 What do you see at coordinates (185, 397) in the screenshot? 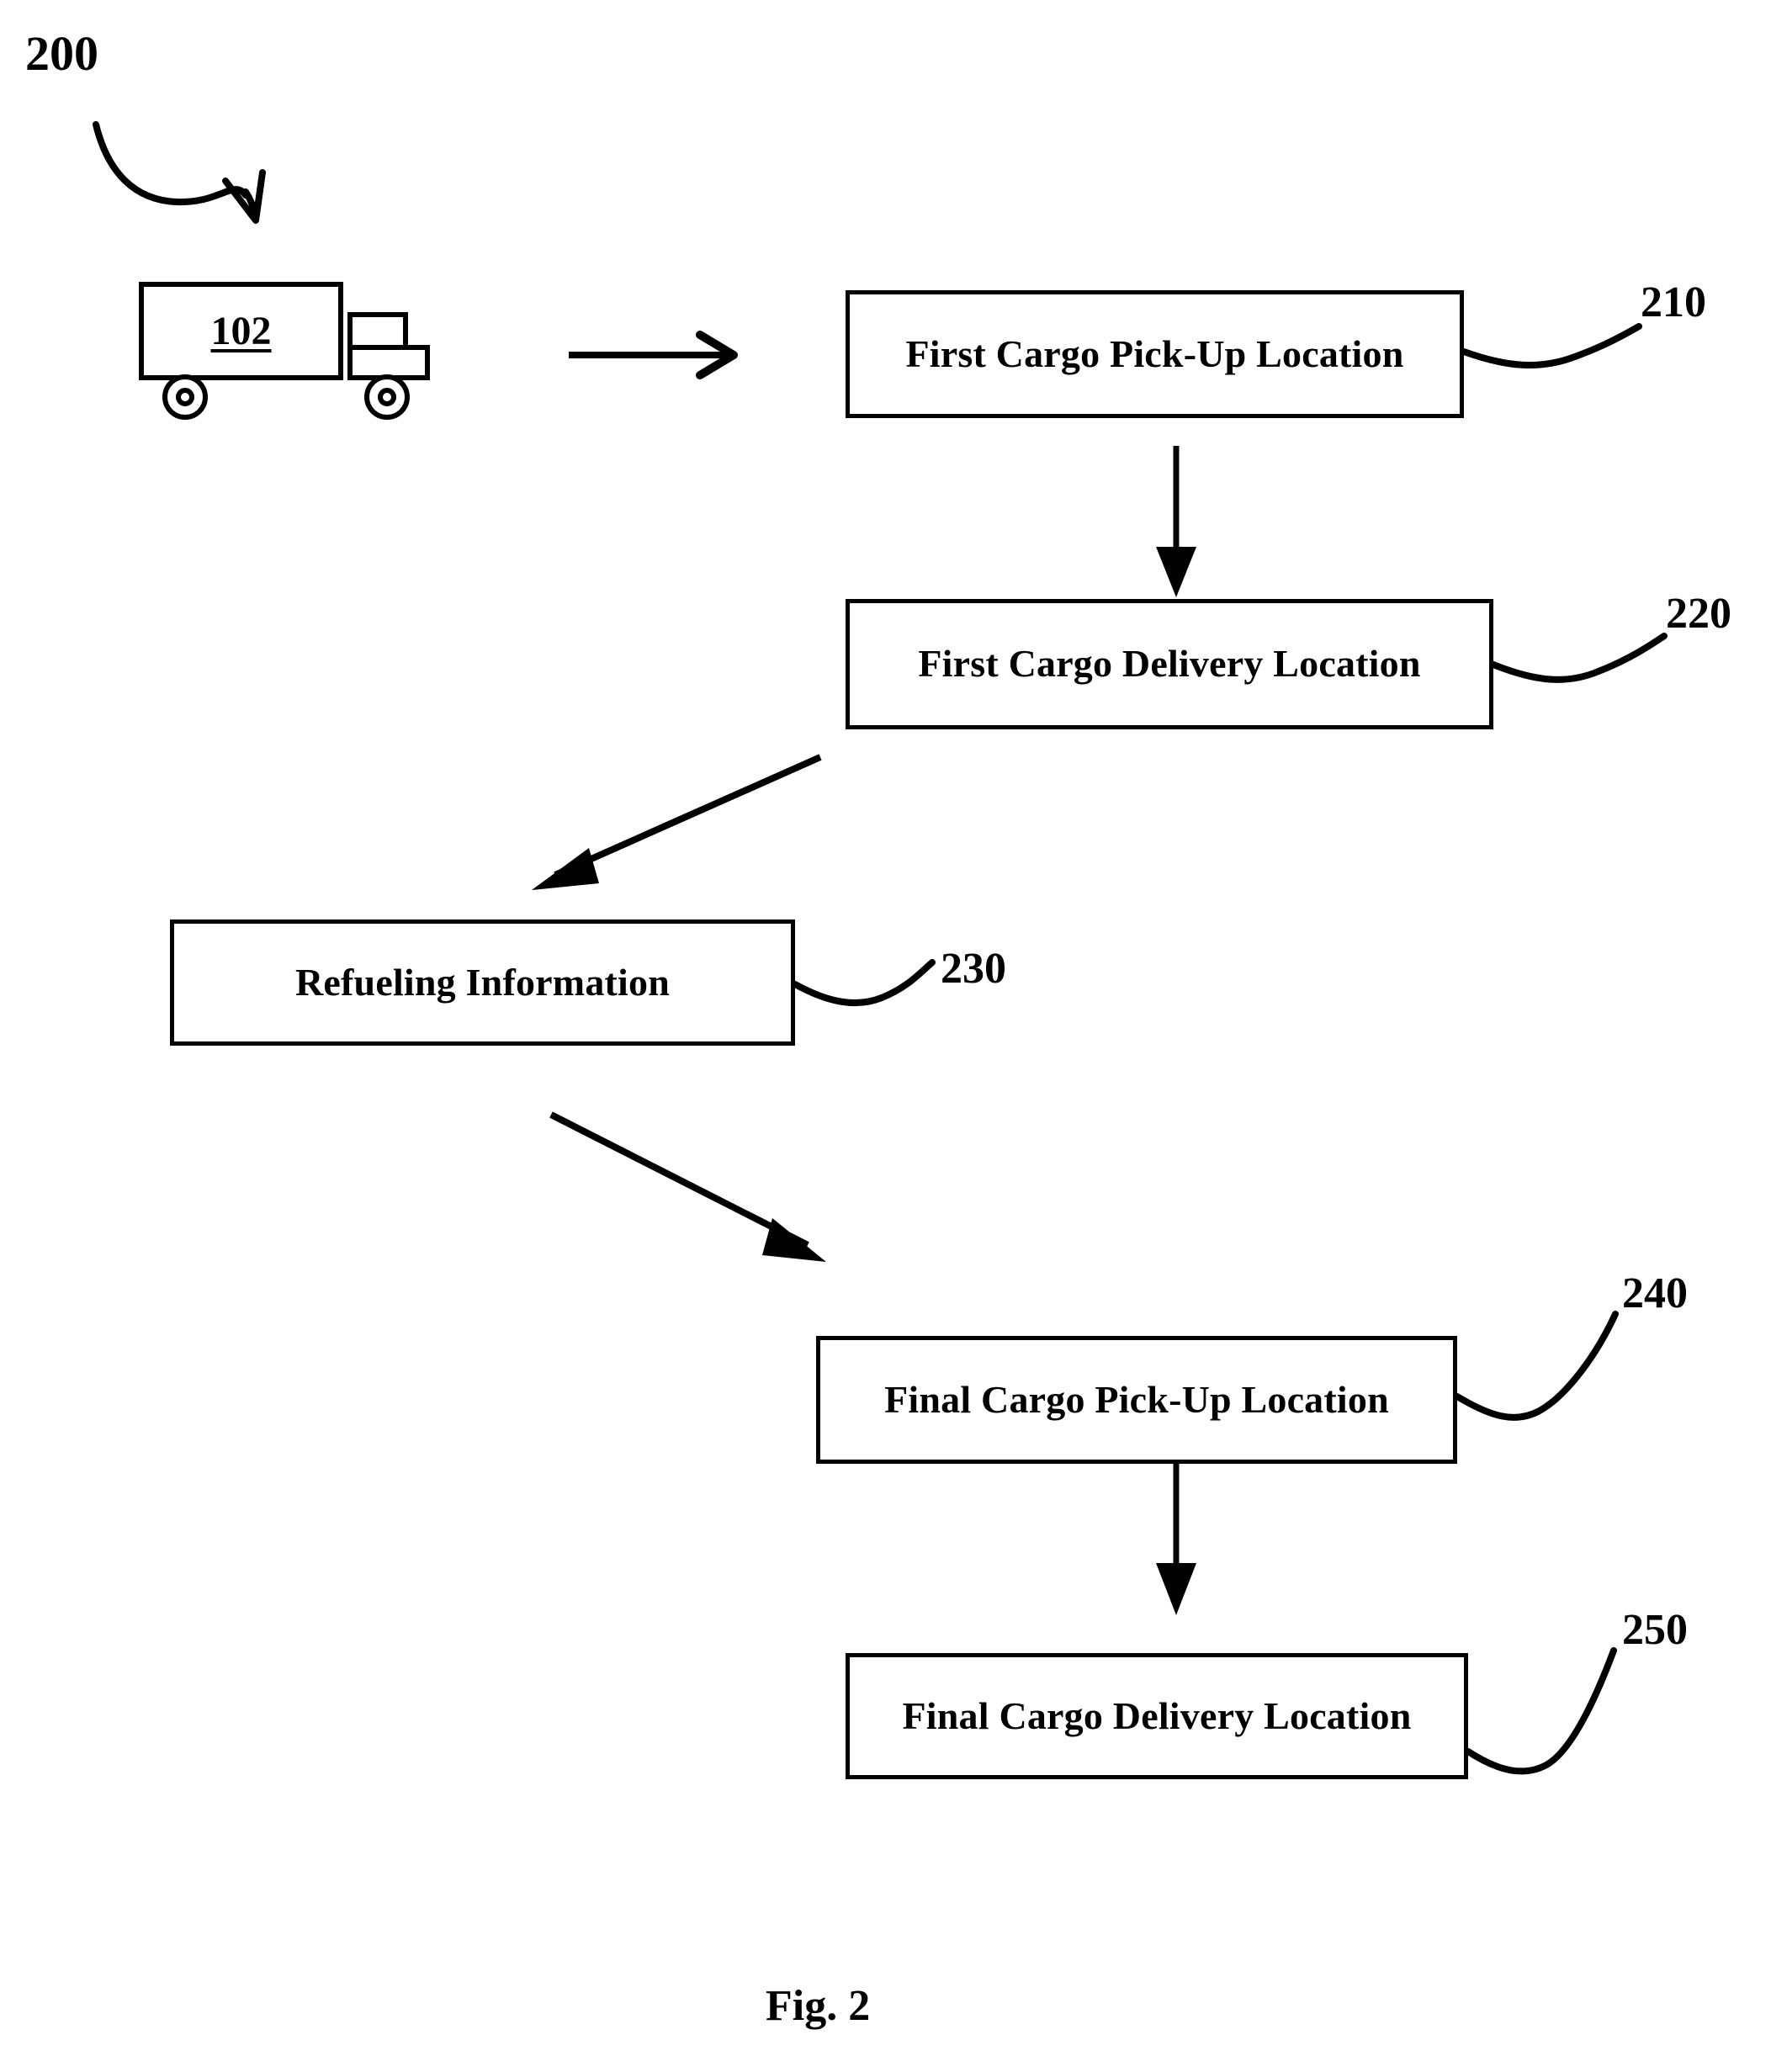
I see `truck-rear-wheel` at bounding box center [185, 397].